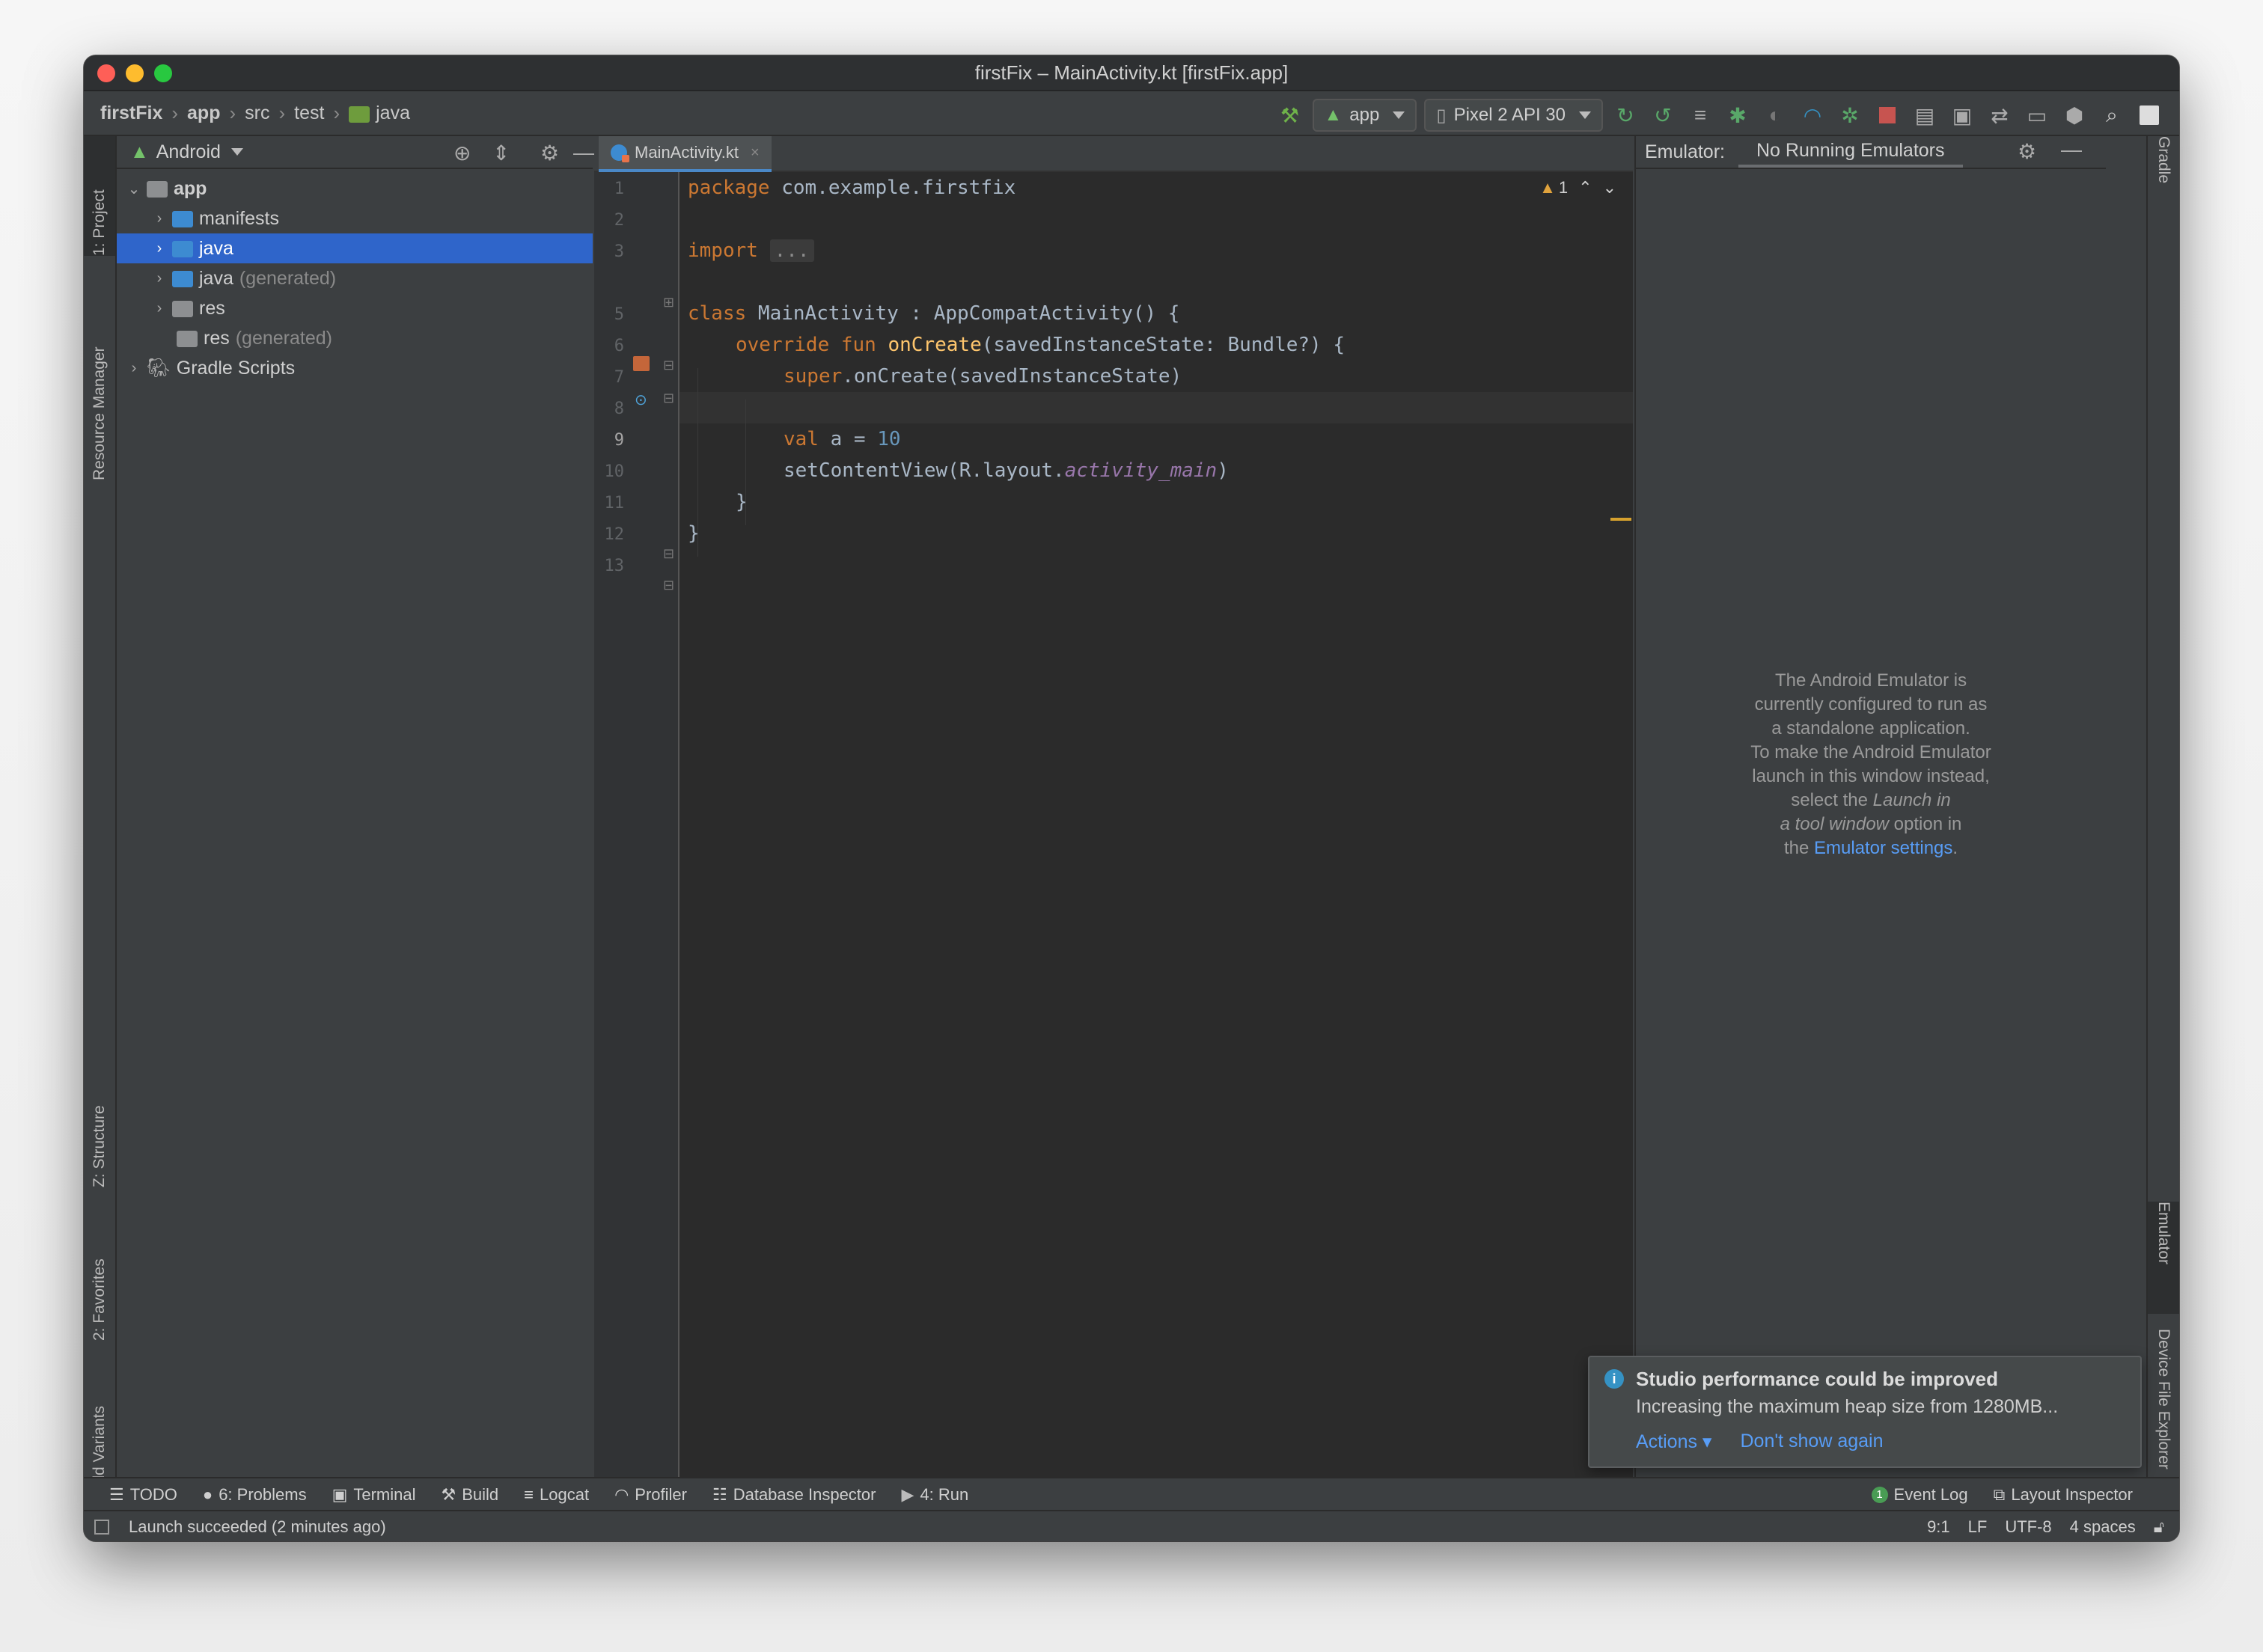  I want to click on tab-mainactivity: MainActivity.kt ×, so click(685, 154).